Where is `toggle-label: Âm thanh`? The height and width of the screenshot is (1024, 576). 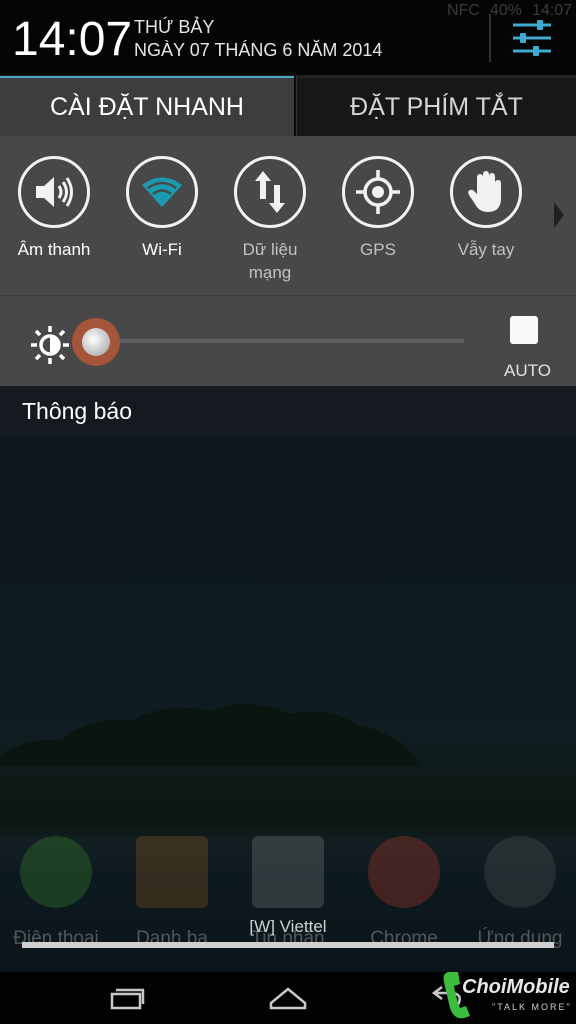
toggle-label: Âm thanh is located at coordinates (54, 249).